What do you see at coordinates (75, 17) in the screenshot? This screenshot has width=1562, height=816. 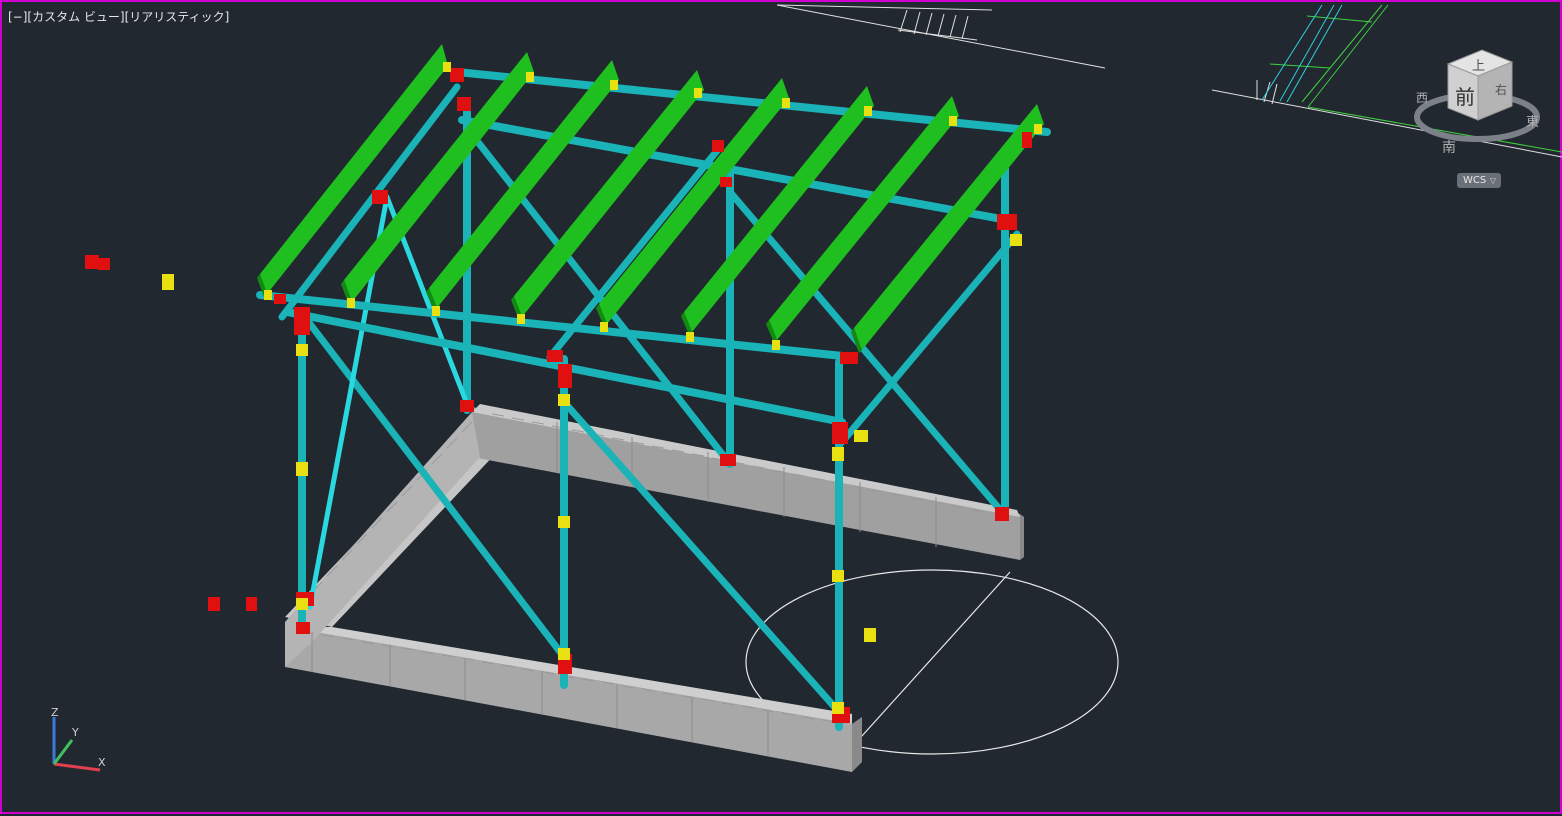 I see `viewport-view-menu: [カスタム ビュー]` at bounding box center [75, 17].